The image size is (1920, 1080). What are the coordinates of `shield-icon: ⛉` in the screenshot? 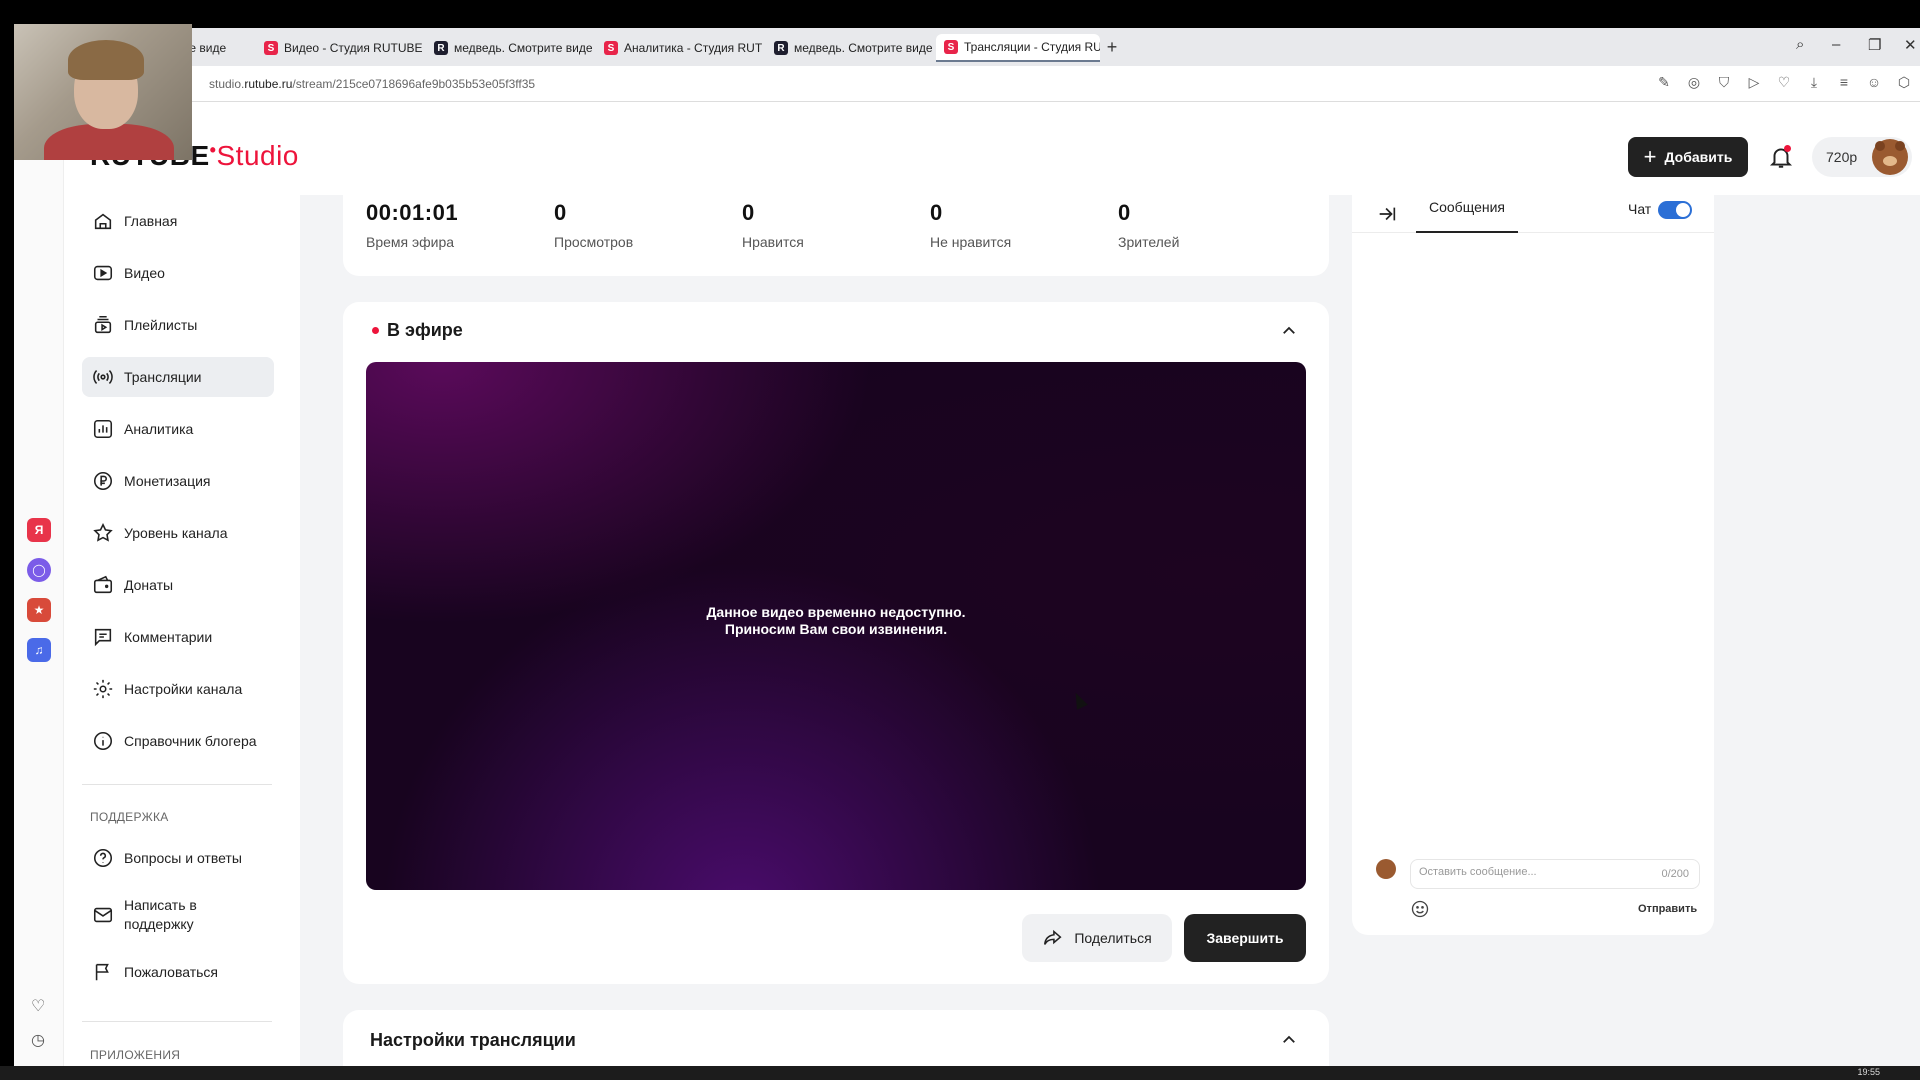 It's located at (1724, 82).